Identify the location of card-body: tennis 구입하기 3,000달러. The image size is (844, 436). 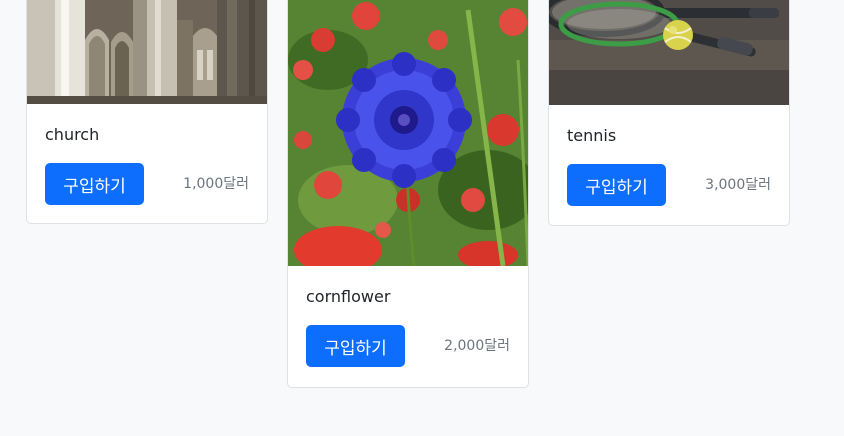
(669, 155).